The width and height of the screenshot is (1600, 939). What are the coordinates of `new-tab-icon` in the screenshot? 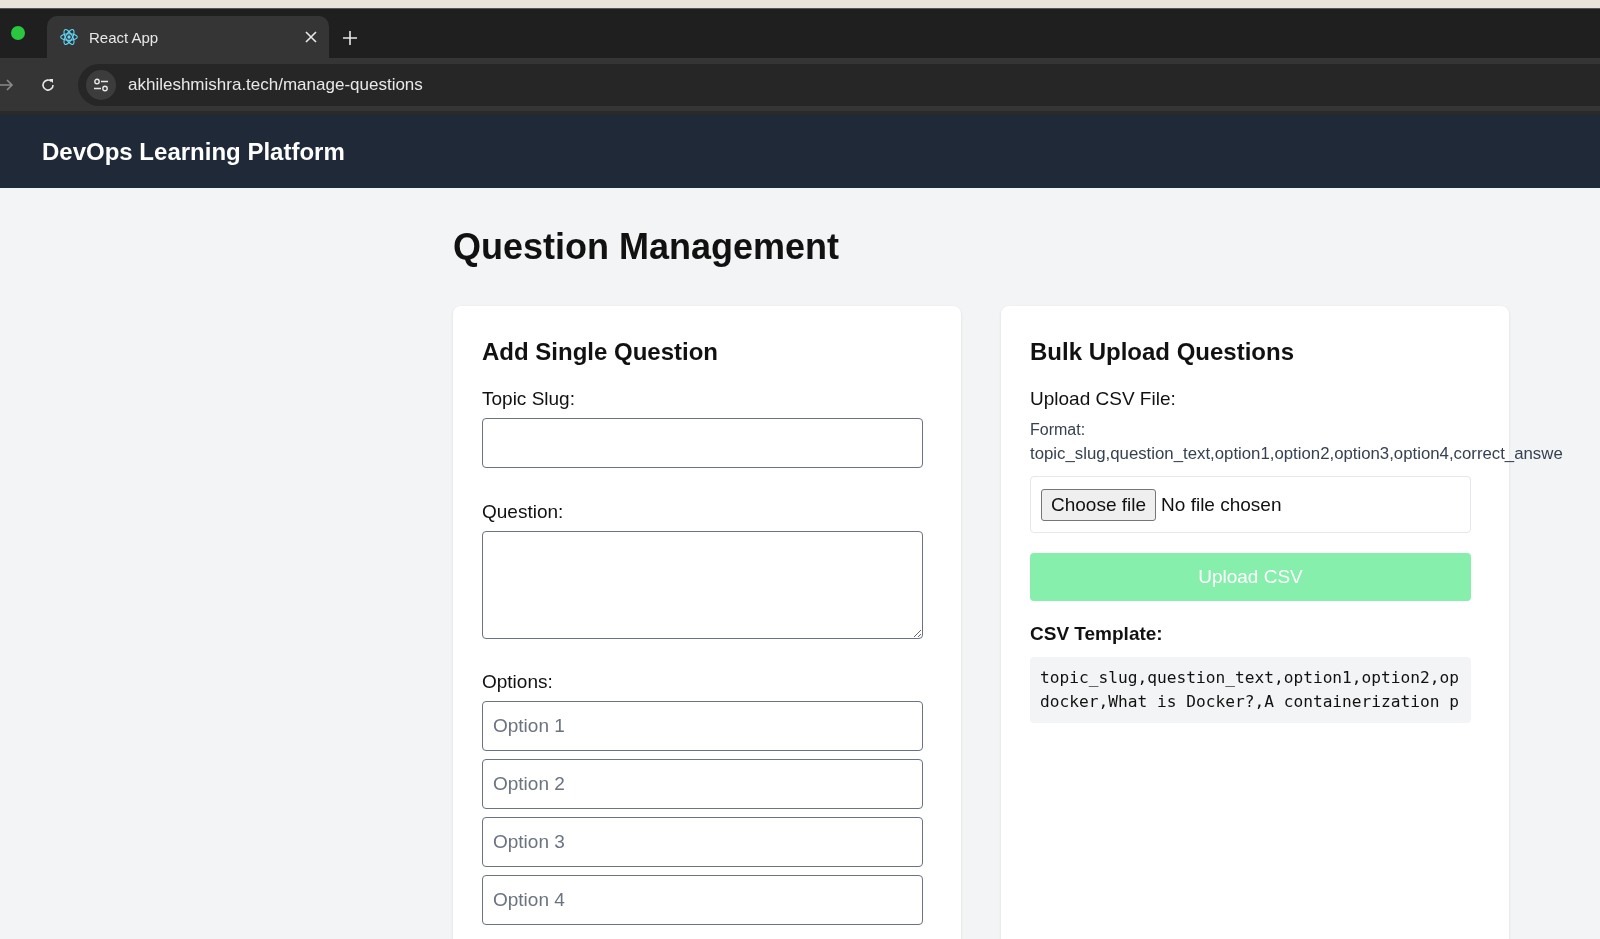 It's located at (350, 38).